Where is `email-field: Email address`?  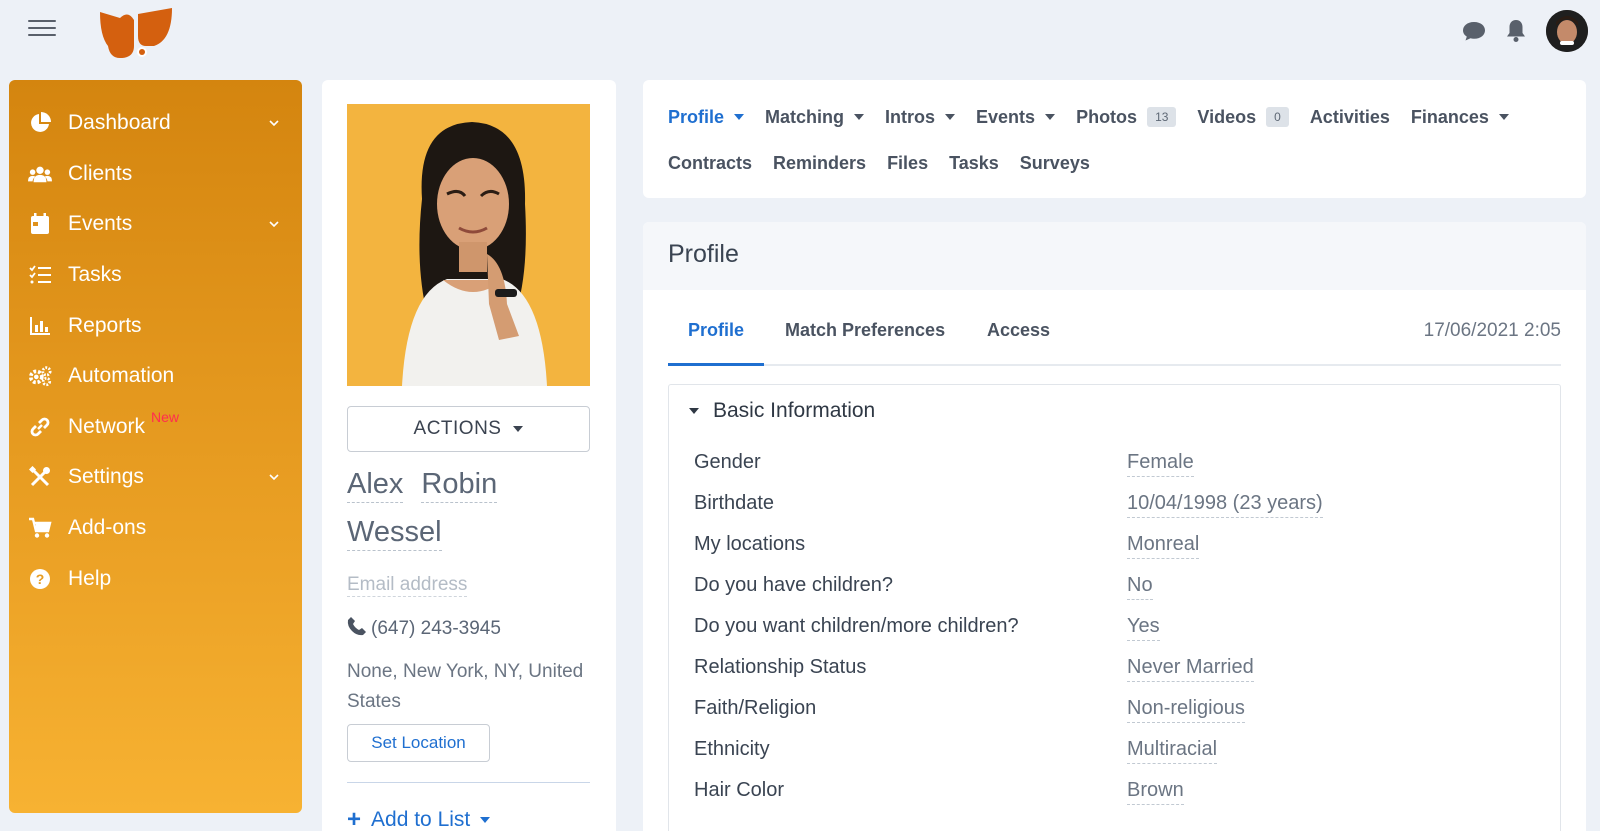
email-field: Email address is located at coordinates (407, 585).